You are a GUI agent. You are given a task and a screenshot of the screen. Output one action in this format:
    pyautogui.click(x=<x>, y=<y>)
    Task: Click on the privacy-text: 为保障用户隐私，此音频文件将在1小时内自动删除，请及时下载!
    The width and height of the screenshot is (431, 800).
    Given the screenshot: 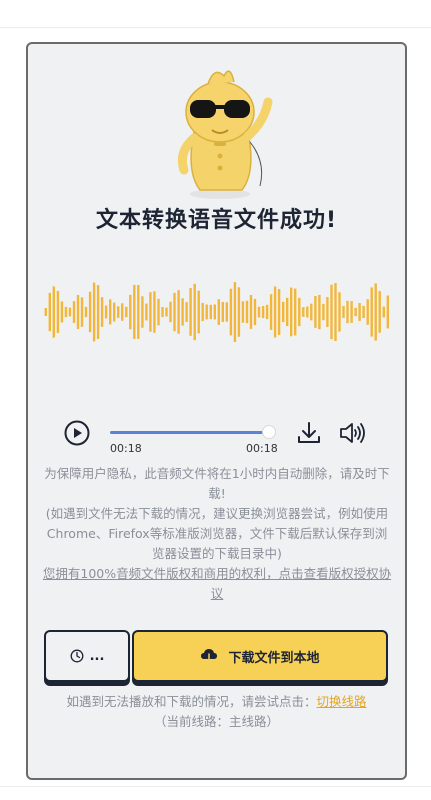 What is the action you would take?
    pyautogui.click(x=217, y=483)
    